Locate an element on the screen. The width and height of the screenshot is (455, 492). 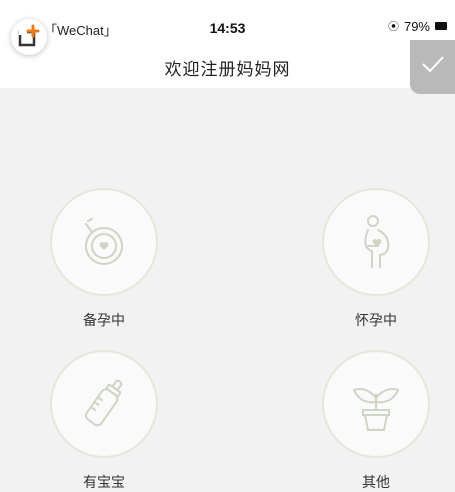
option-label: 备孕中 is located at coordinates (104, 320).